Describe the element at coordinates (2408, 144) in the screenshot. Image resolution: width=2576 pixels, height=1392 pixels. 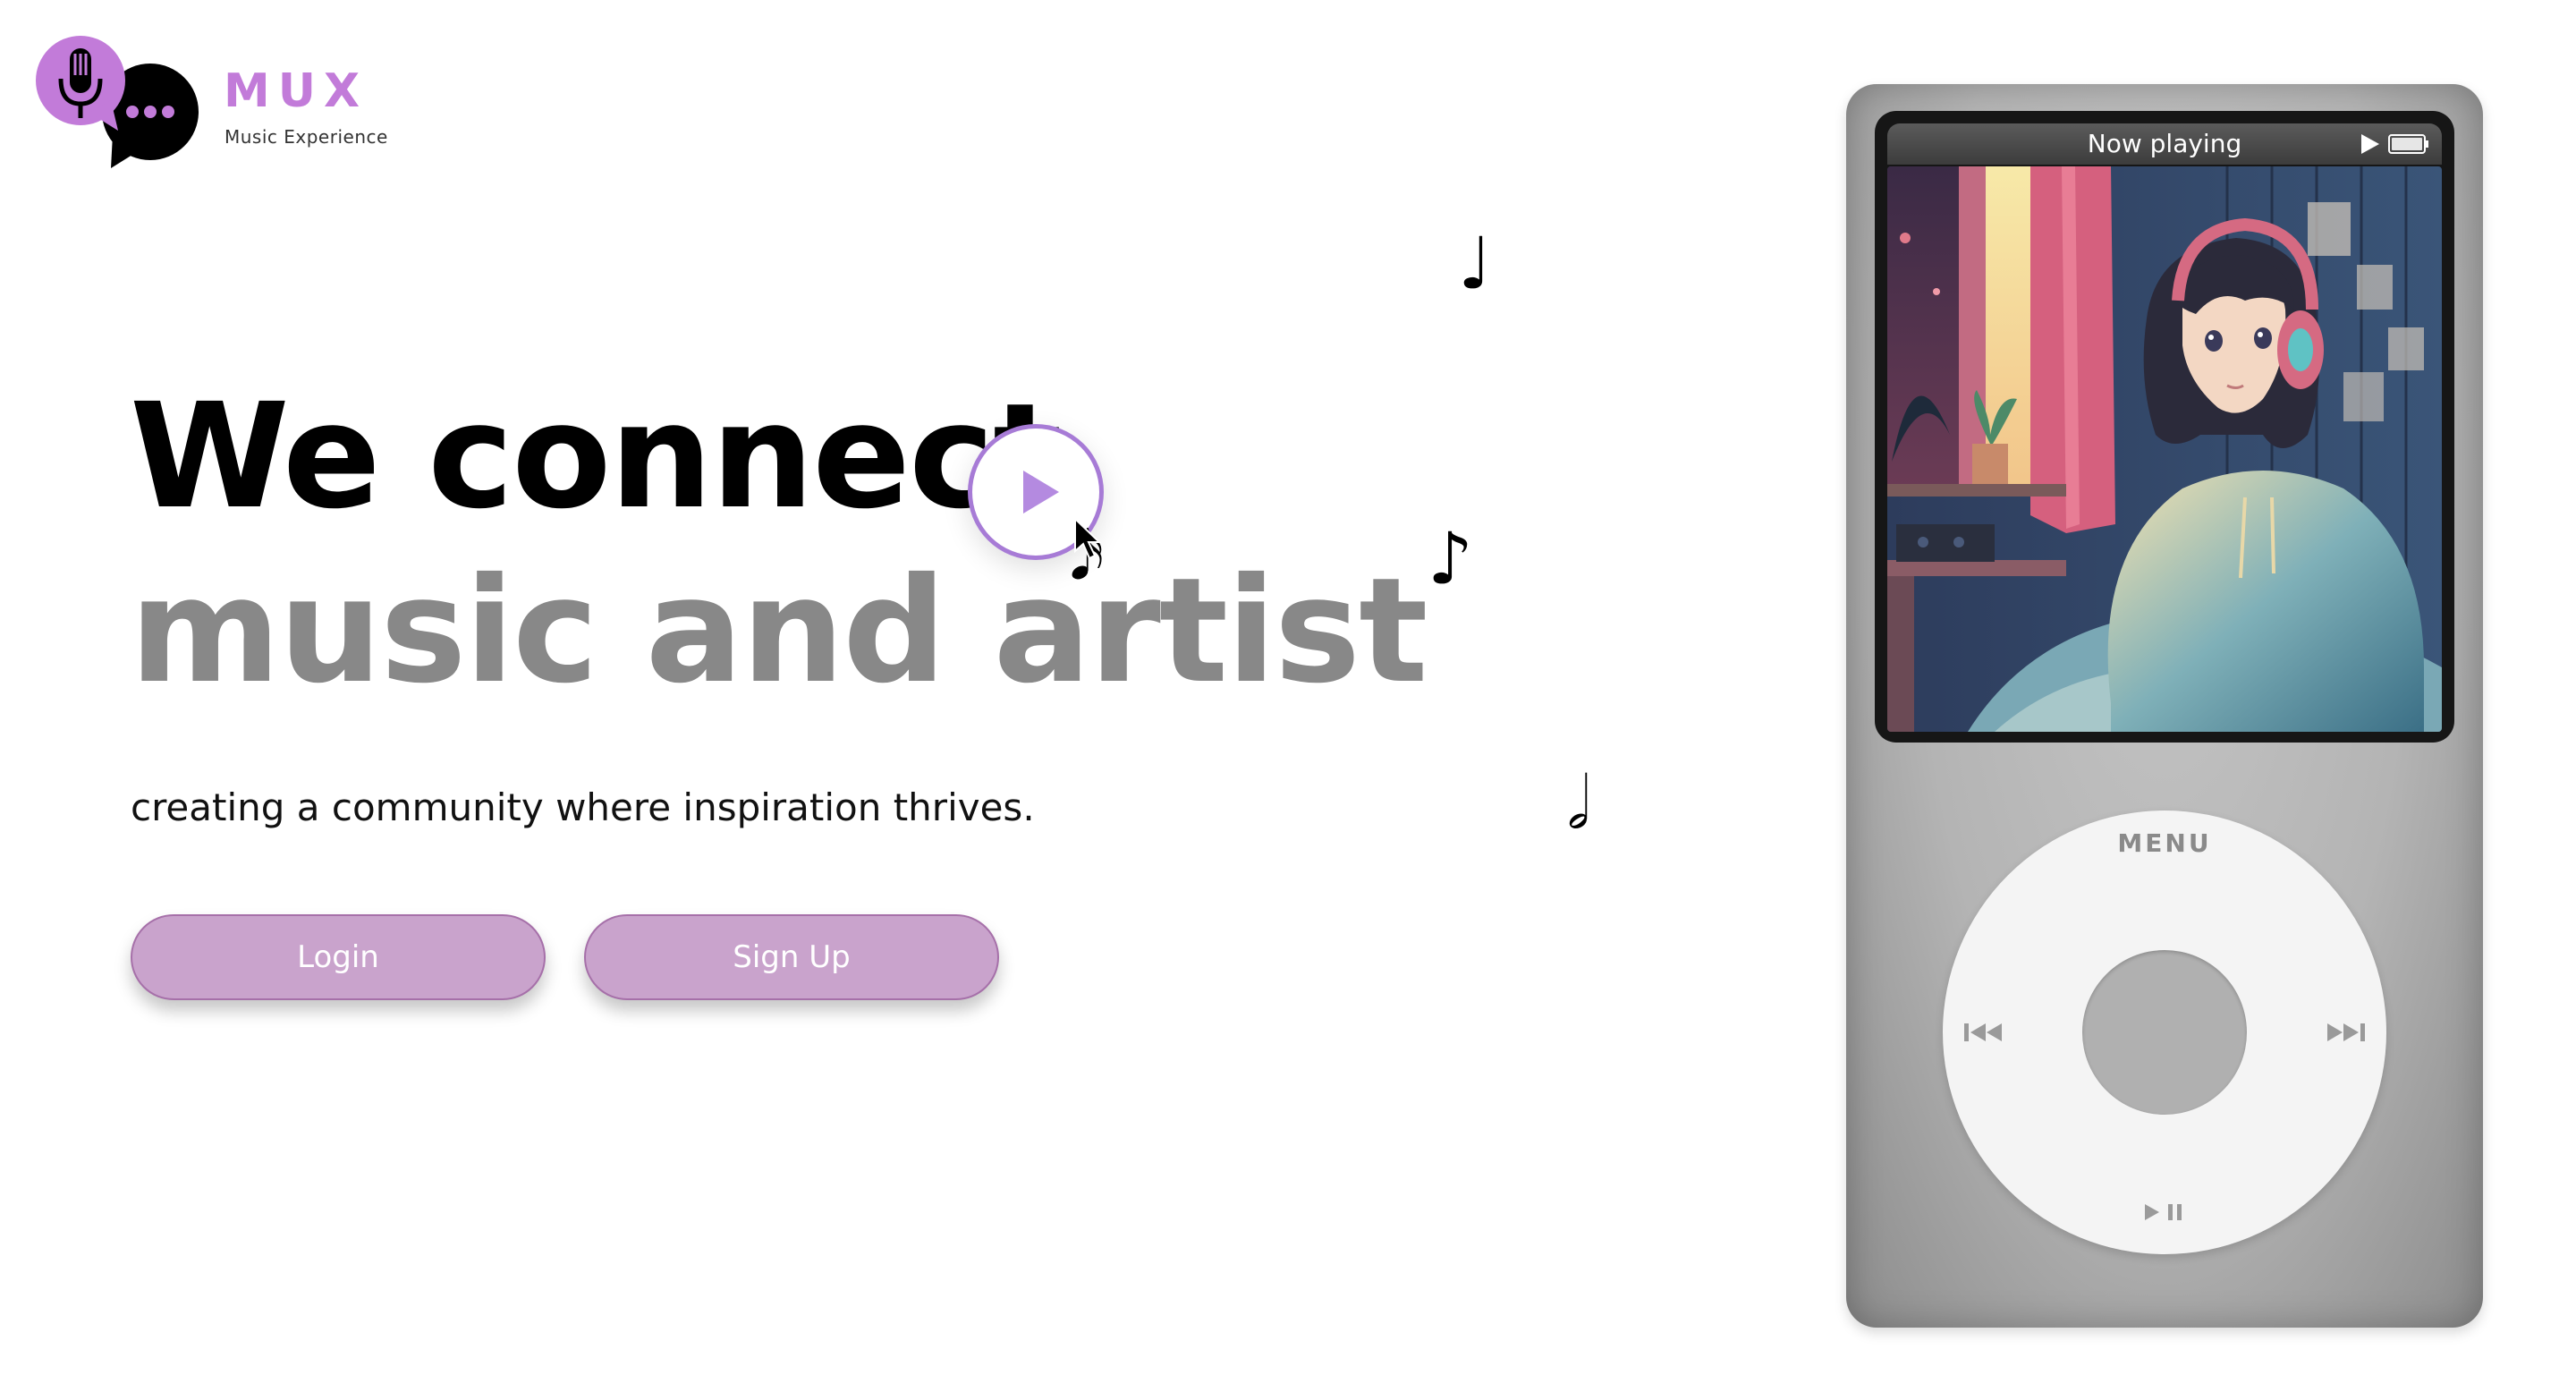
I see `battery-icon` at that location.